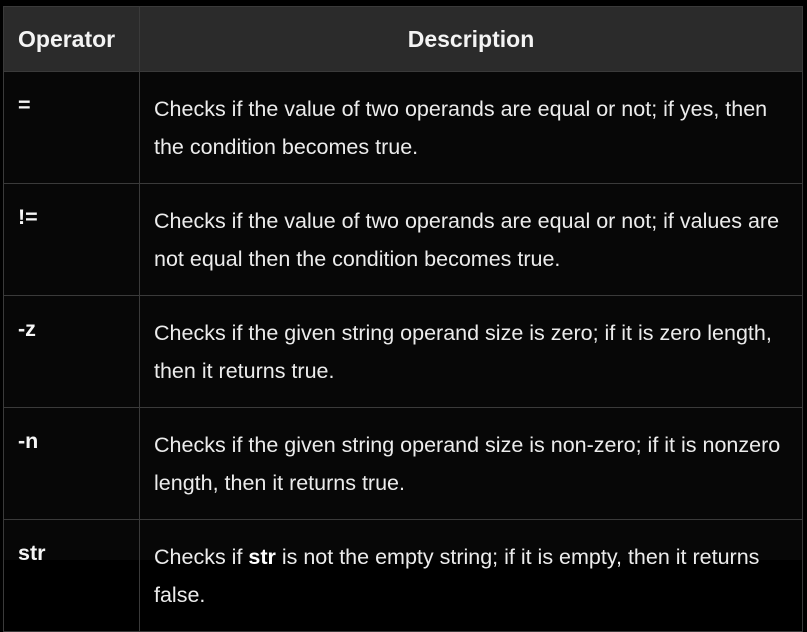 The height and width of the screenshot is (632, 807). I want to click on operator-cell: =, so click(71, 127).